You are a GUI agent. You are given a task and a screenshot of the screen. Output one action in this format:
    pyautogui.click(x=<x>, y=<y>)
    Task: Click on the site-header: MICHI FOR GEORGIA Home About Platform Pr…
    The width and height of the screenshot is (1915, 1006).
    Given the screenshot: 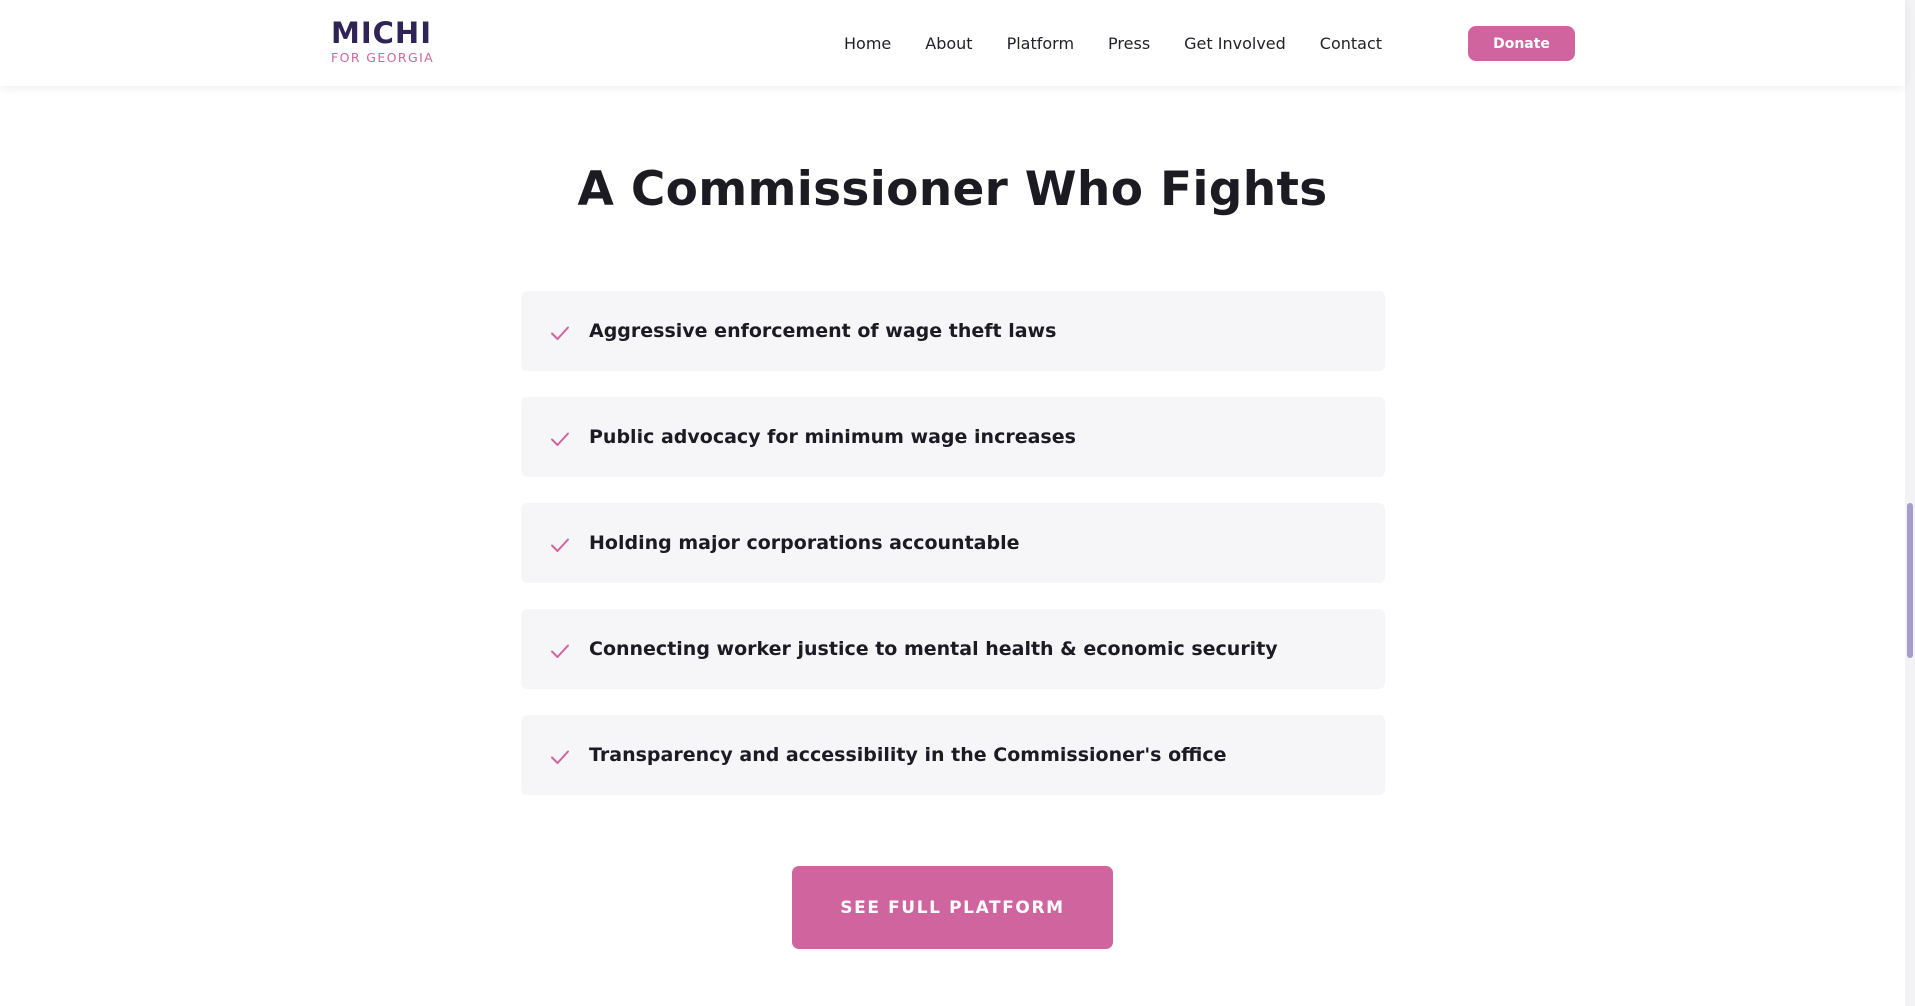 What is the action you would take?
    pyautogui.click(x=952, y=43)
    